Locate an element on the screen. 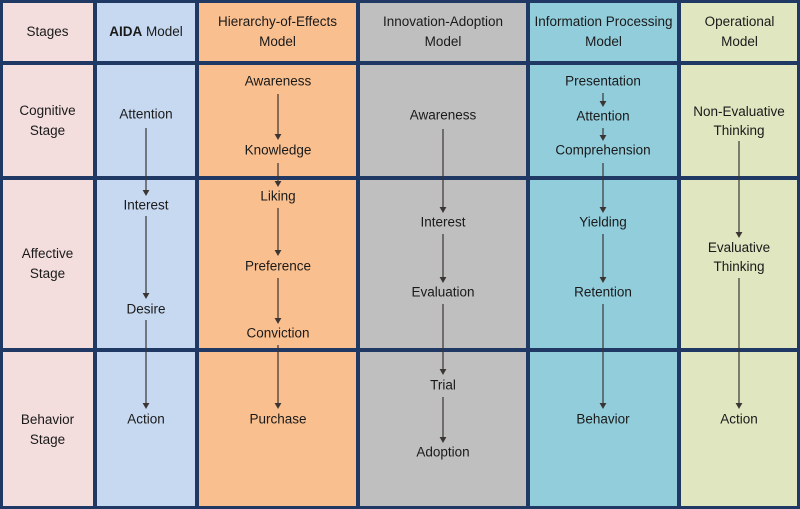 The image size is (800, 509). cell-behavior-hierarchy-of-effects is located at coordinates (277, 429).